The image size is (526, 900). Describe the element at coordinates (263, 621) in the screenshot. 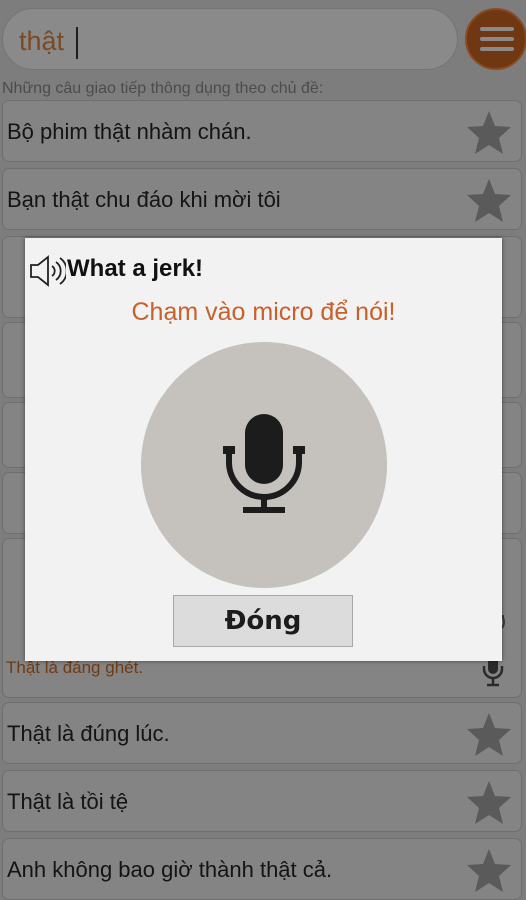

I see `close-button: Đóng` at that location.